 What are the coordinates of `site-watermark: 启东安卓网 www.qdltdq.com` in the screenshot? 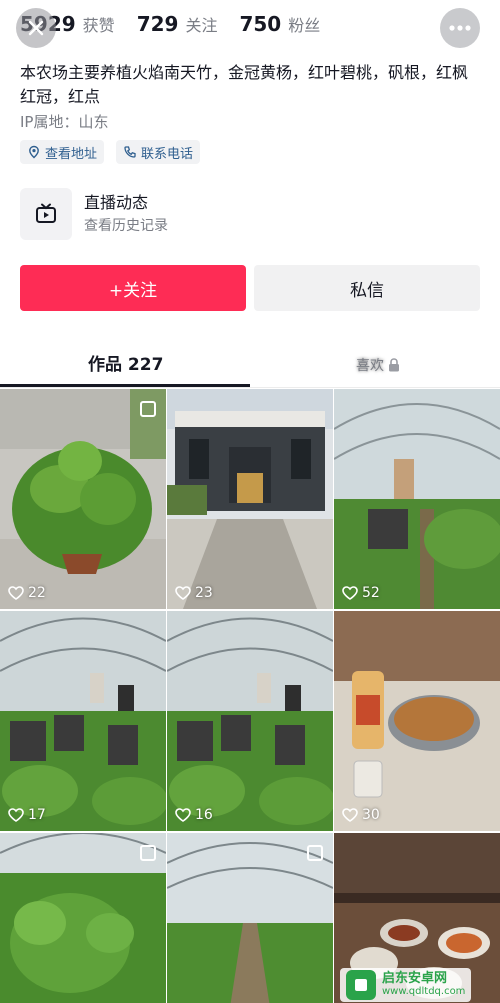 It's located at (406, 985).